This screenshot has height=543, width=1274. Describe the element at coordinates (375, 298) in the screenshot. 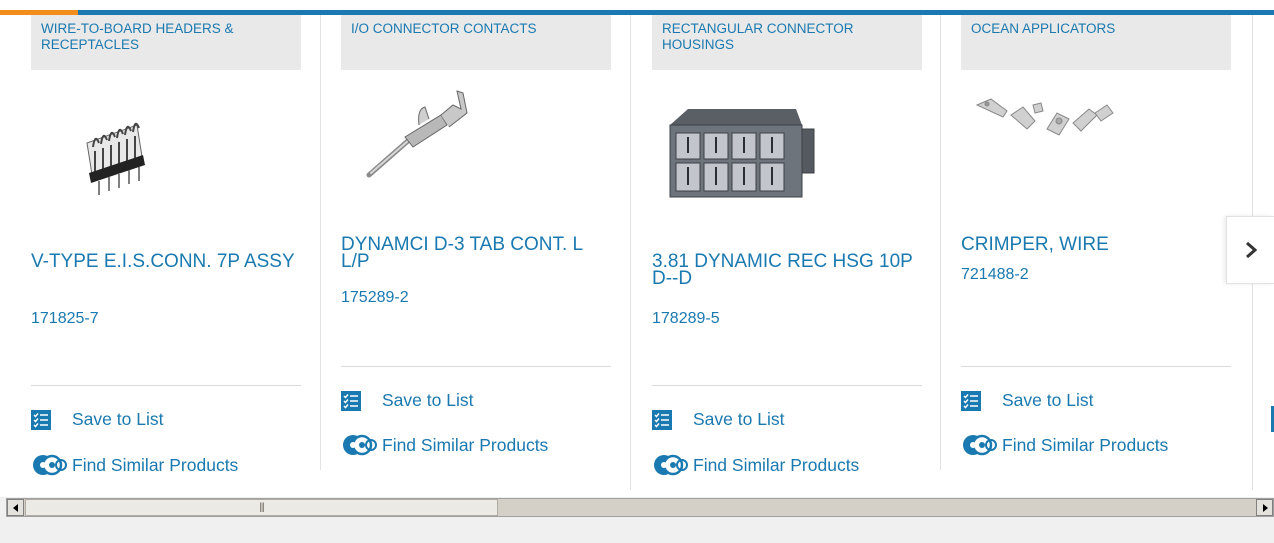

I see `part-number: 175289-2` at that location.